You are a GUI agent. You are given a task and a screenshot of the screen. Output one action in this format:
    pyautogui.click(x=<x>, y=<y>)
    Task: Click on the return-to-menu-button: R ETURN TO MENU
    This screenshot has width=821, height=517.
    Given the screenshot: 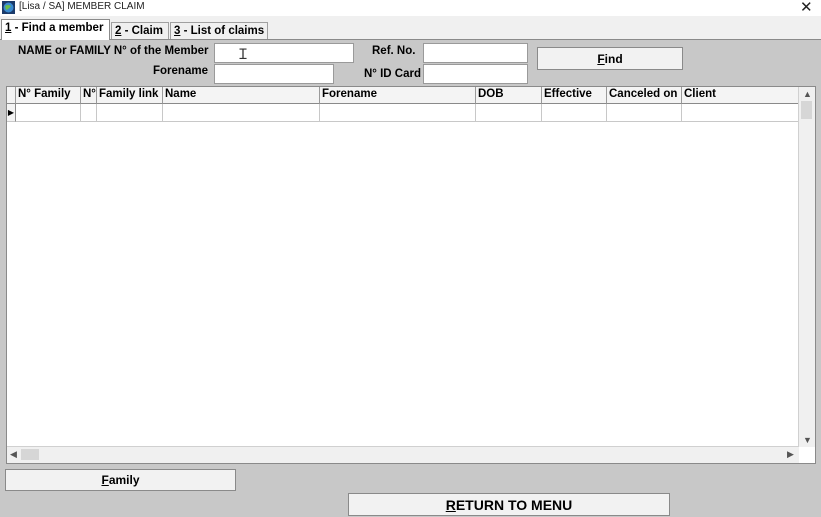 What is the action you would take?
    pyautogui.click(x=509, y=504)
    